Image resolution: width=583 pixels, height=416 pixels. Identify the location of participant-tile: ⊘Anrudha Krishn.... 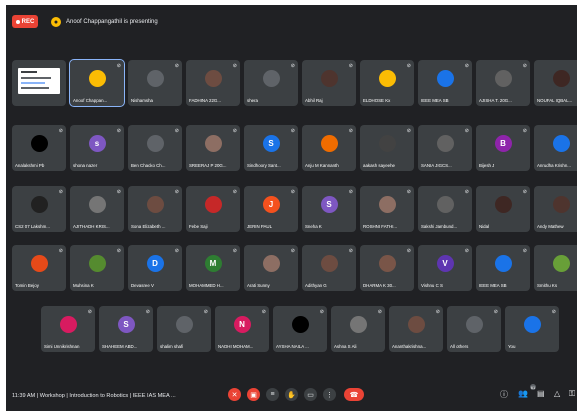
(555, 148).